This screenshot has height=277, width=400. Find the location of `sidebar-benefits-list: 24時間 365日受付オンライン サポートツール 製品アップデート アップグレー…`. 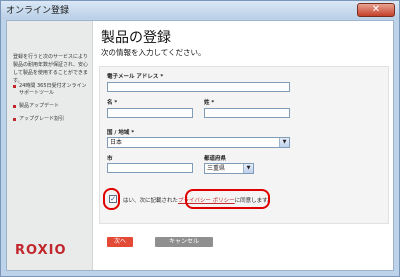

sidebar-benefits-list: 24時間 365日受付オンライン サポートツール 製品アップデート アップグレー… is located at coordinates (52, 106).